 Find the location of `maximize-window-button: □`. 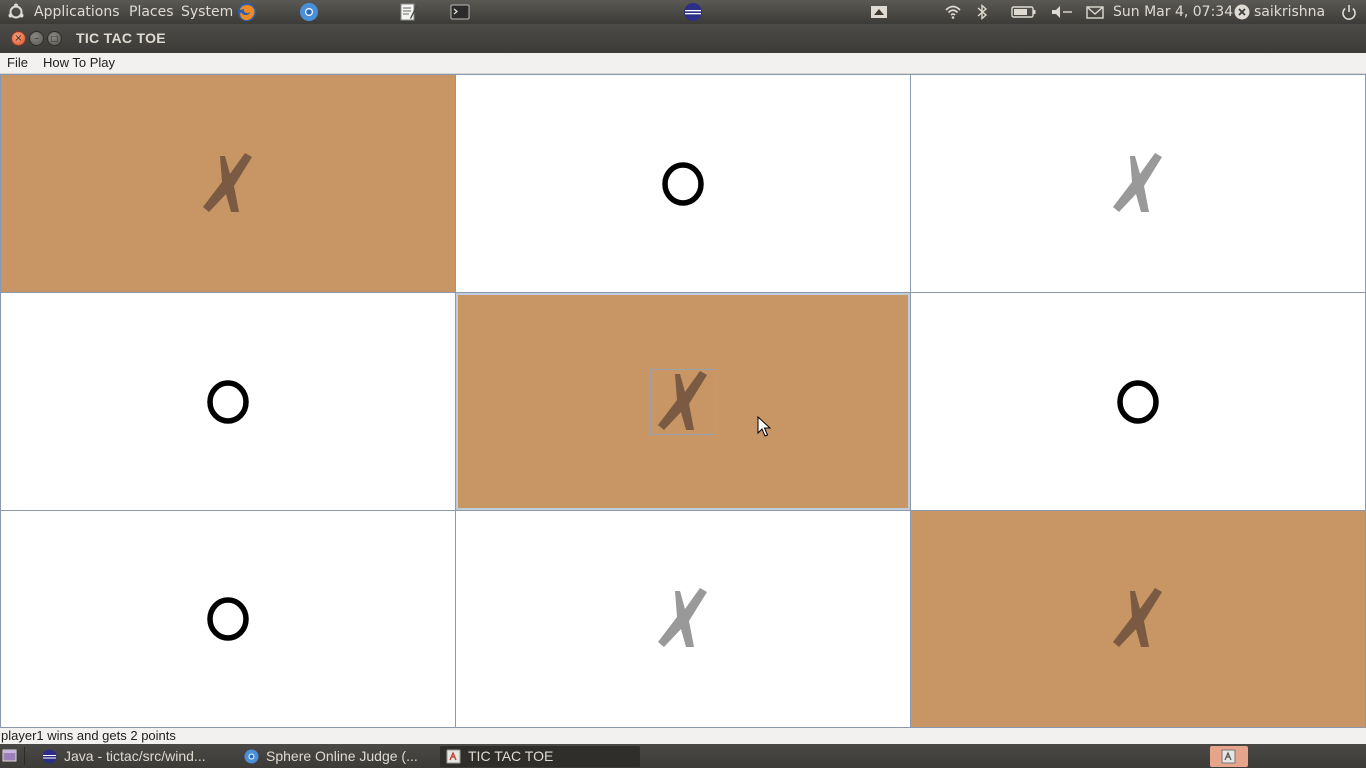

maximize-window-button: □ is located at coordinates (54, 38).